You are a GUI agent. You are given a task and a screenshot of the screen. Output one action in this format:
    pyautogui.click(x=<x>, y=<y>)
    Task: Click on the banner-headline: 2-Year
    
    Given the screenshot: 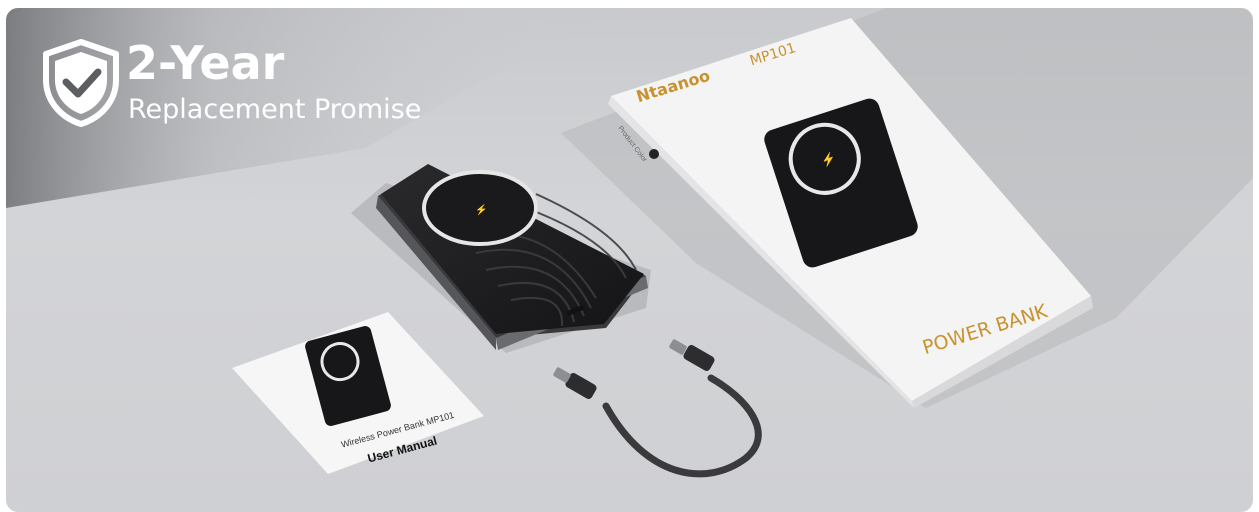 What is the action you would take?
    pyautogui.click(x=205, y=63)
    